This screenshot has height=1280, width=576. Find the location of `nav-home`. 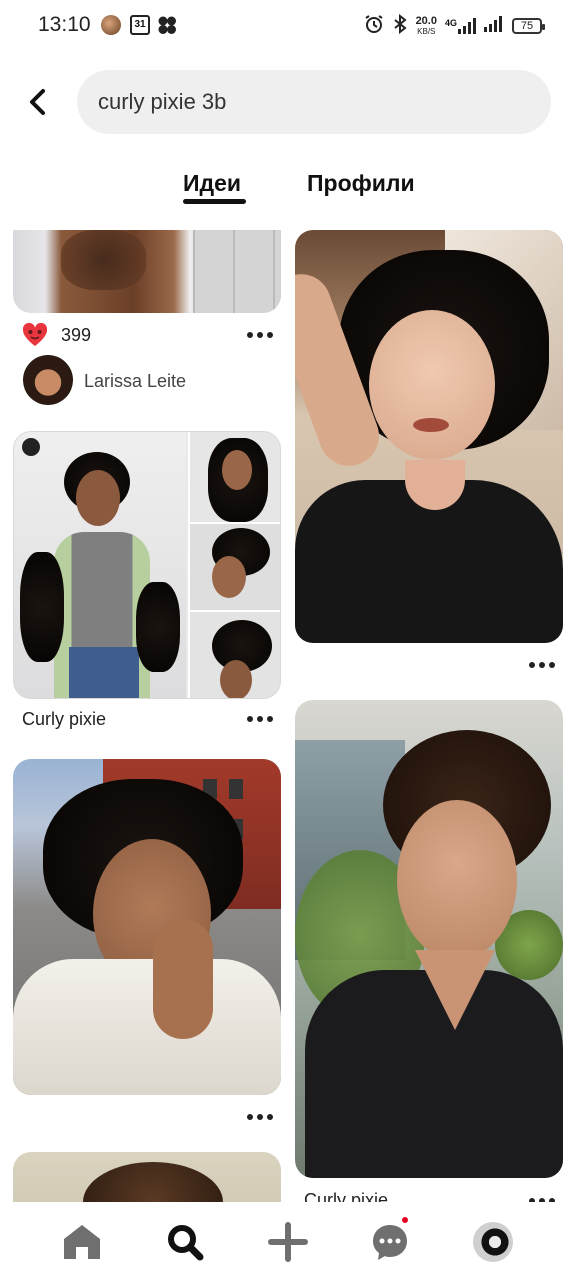

nav-home is located at coordinates (82, 1242).